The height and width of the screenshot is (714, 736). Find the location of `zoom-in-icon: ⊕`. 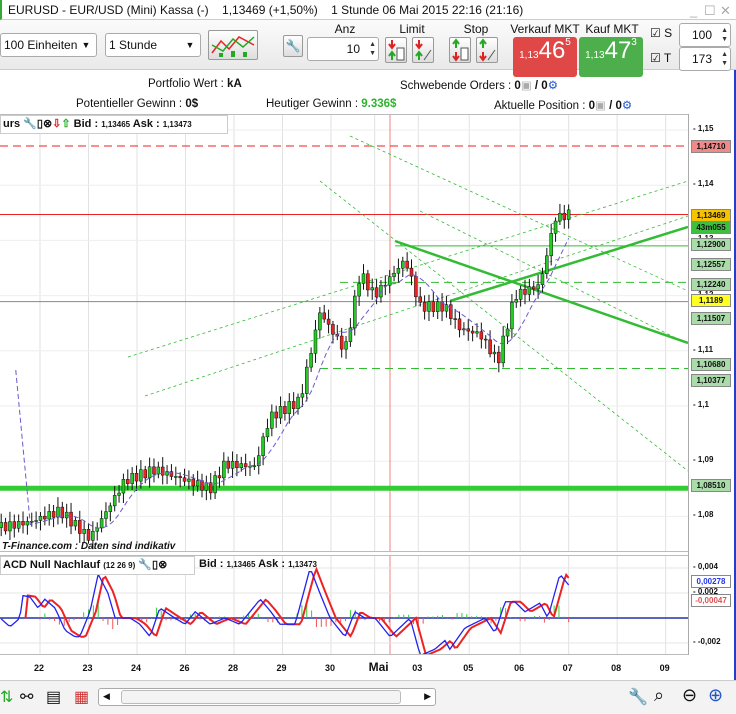

zoom-in-icon: ⊕ is located at coordinates (715, 695).